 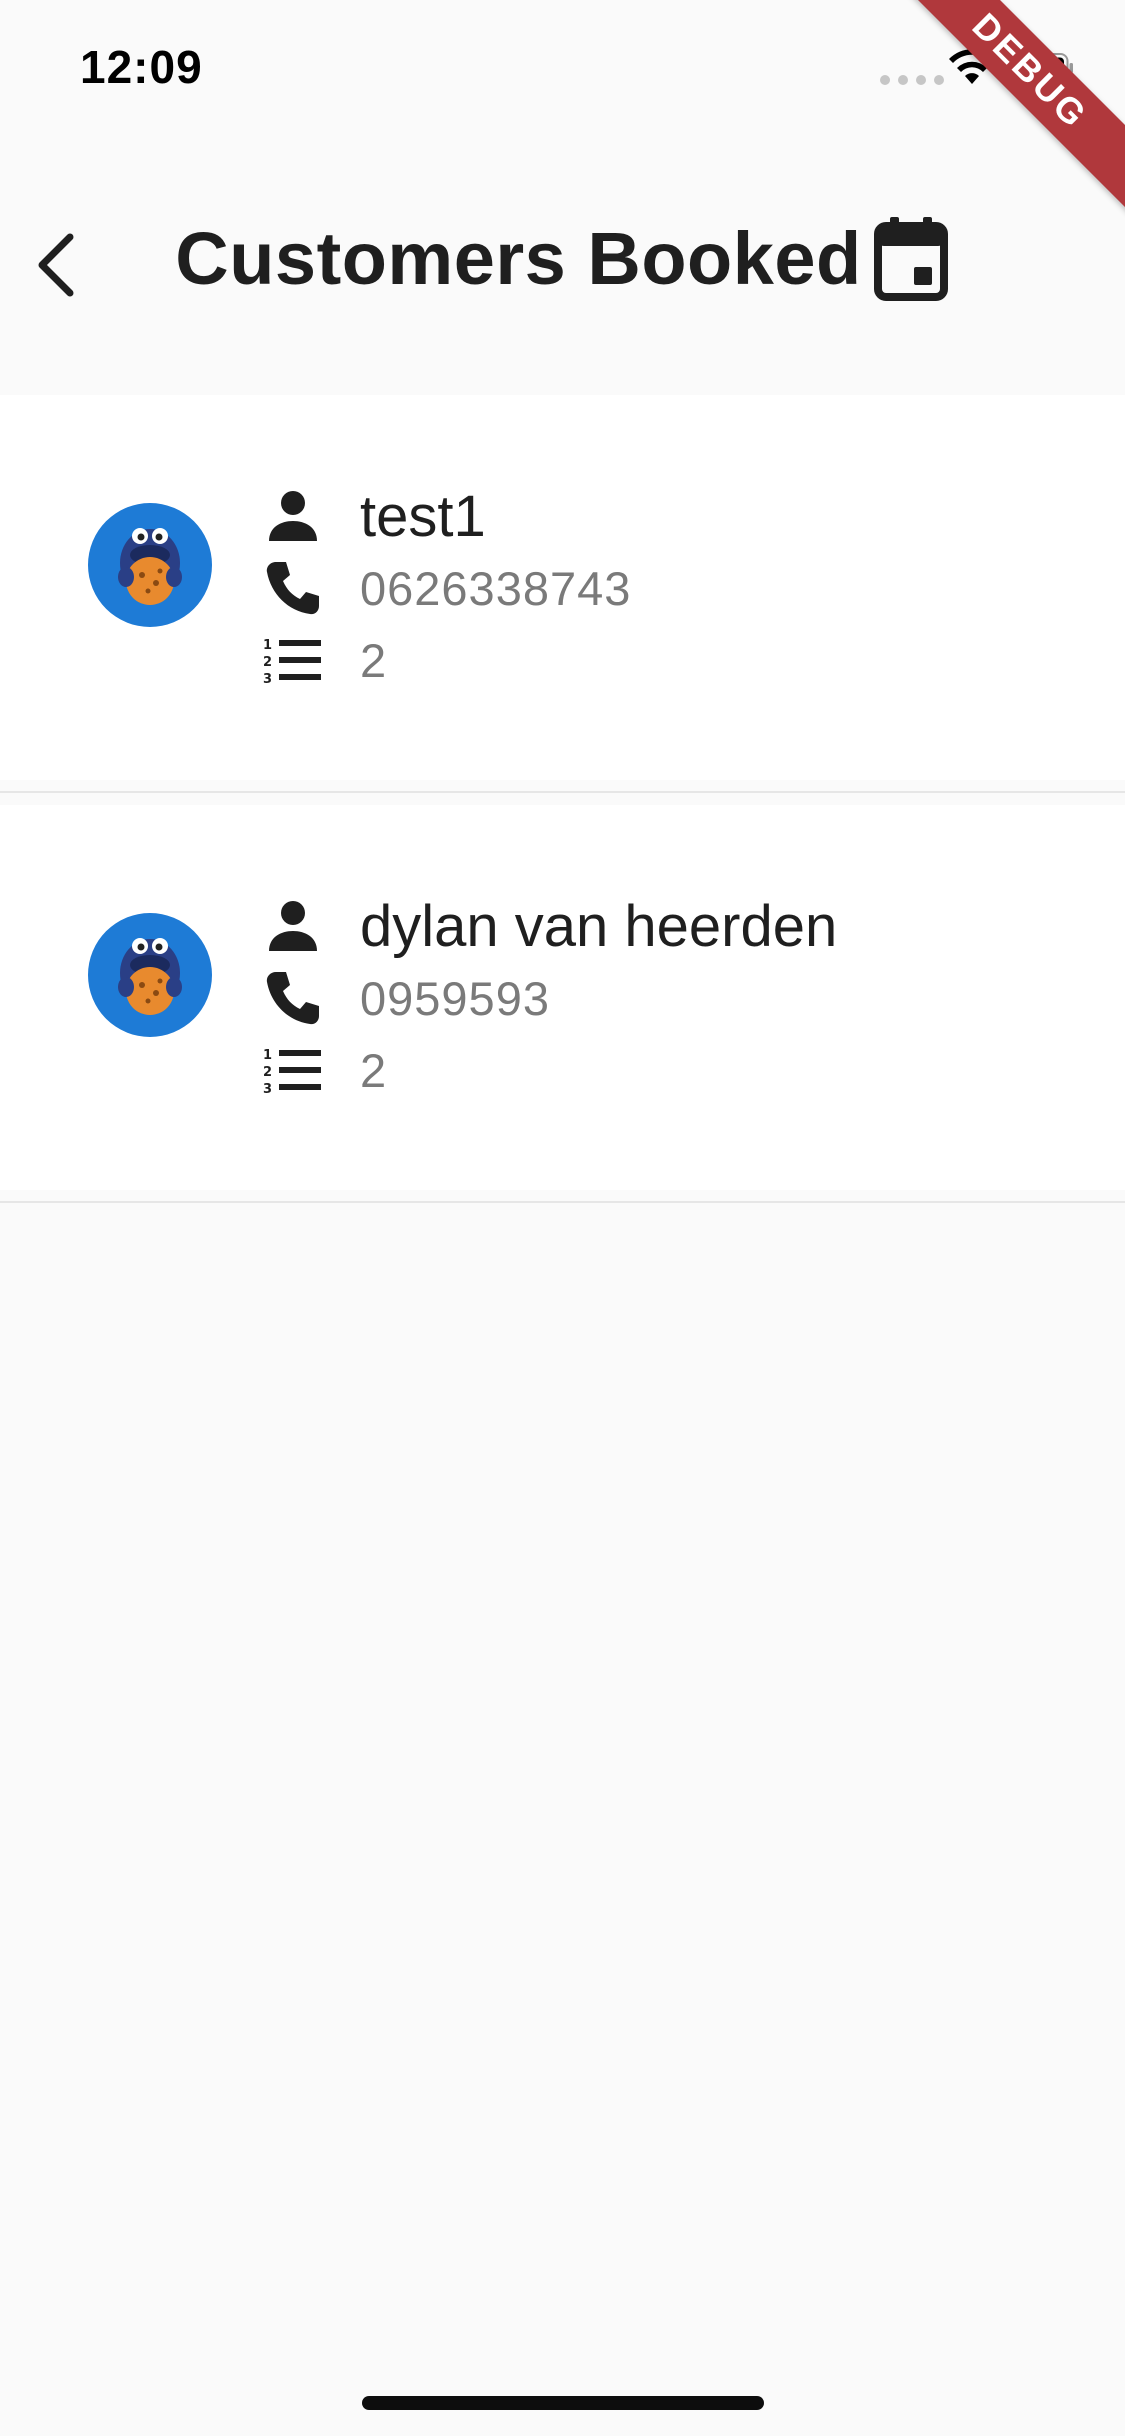 I want to click on title-wrap: Customers Booked, so click(x=562, y=258).